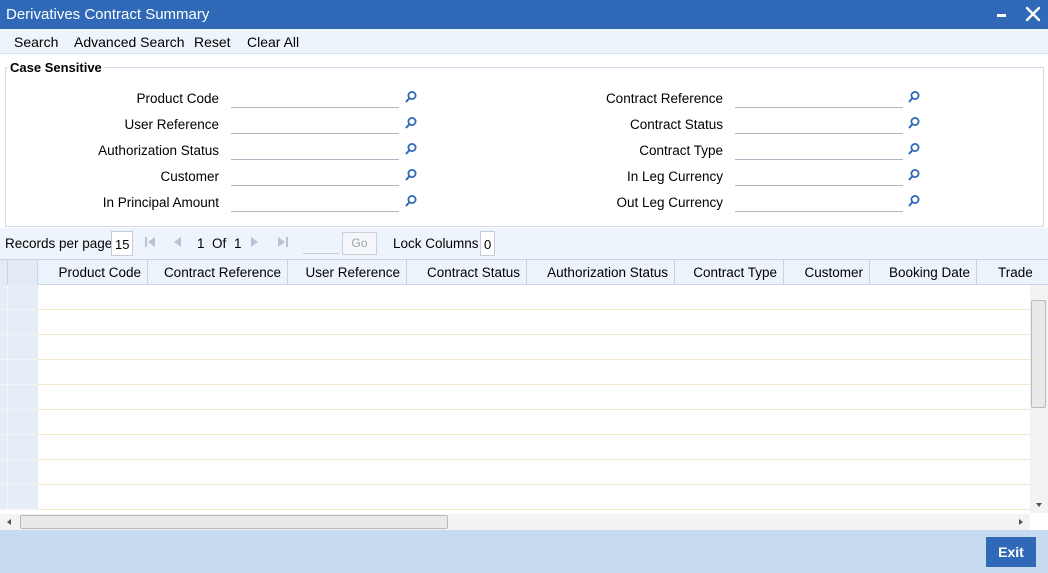 Image resolution: width=1048 pixels, height=573 pixels. I want to click on lock-columns-select: 0, so click(487, 243).